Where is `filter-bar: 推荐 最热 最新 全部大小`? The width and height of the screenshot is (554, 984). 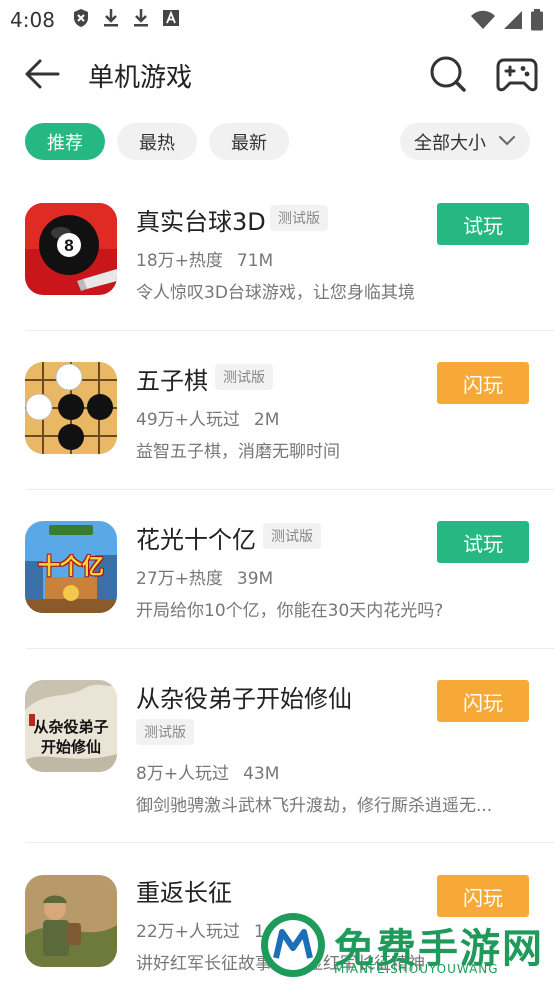
filter-bar: 推荐 最热 最新 全部大小 is located at coordinates (277, 142).